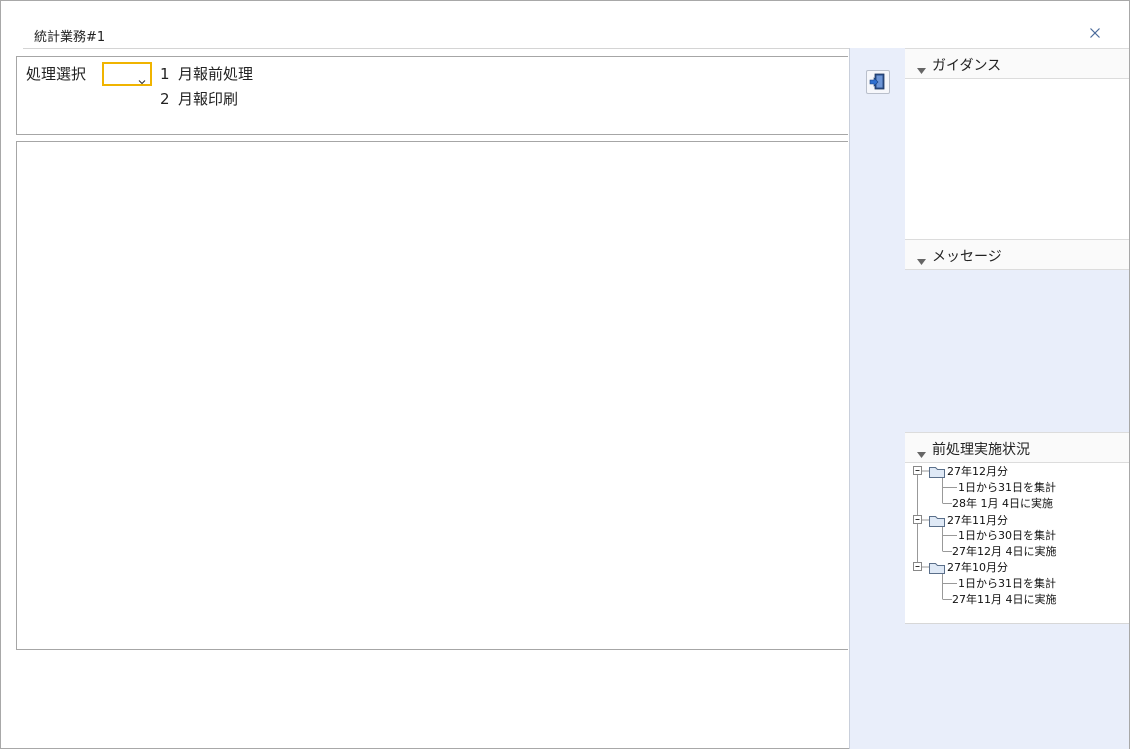  I want to click on chevron-down-icon, so click(142, 77).